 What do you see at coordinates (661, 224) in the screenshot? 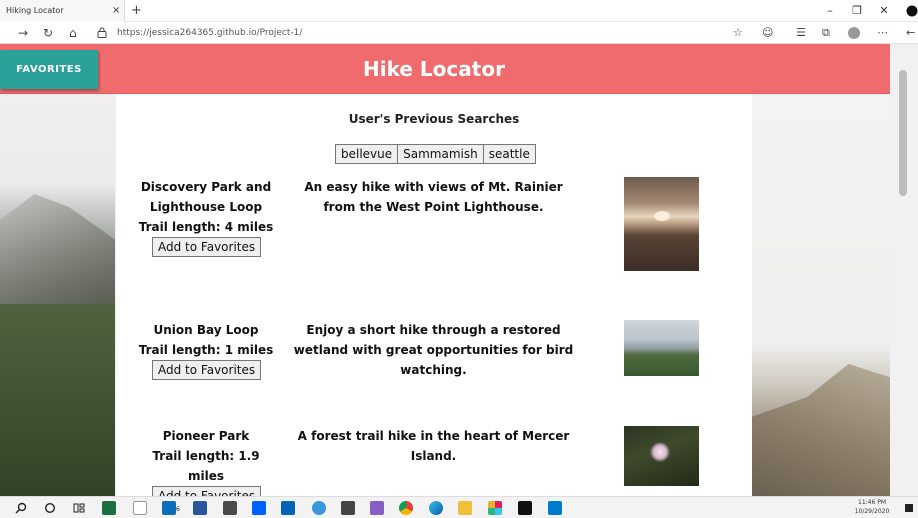
I see `trail-photo-sunset` at bounding box center [661, 224].